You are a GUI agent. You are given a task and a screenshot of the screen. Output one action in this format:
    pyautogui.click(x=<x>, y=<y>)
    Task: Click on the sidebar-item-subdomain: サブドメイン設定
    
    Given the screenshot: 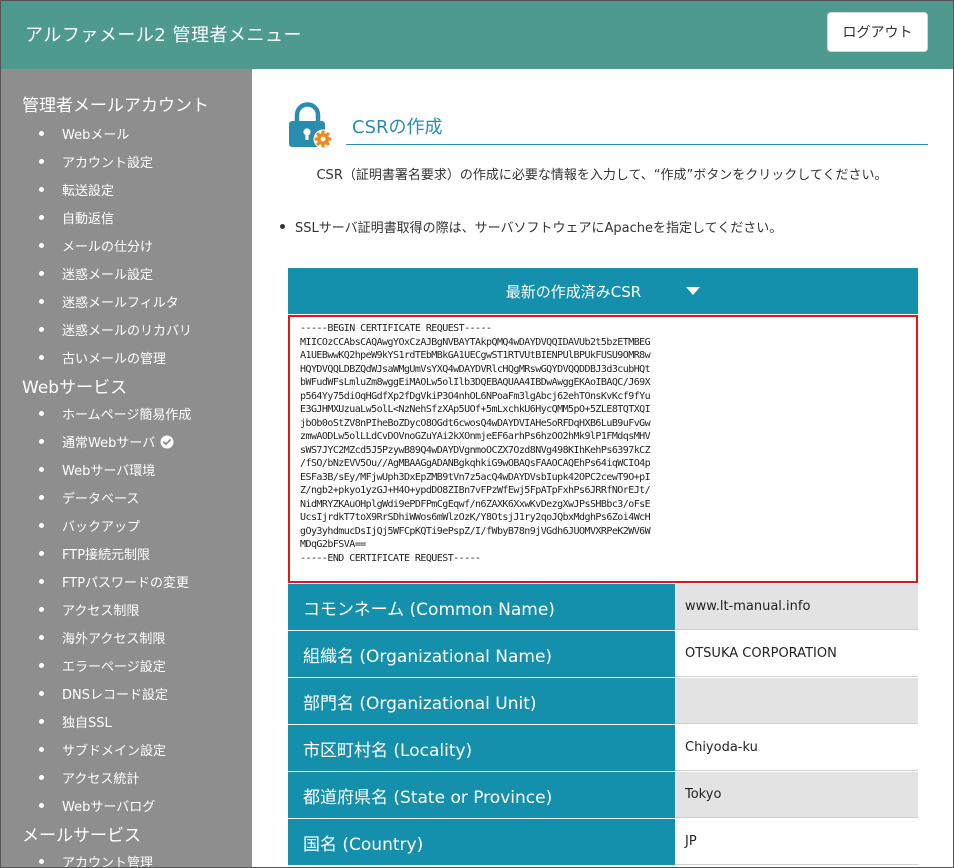 What is the action you would take?
    pyautogui.click(x=102, y=749)
    